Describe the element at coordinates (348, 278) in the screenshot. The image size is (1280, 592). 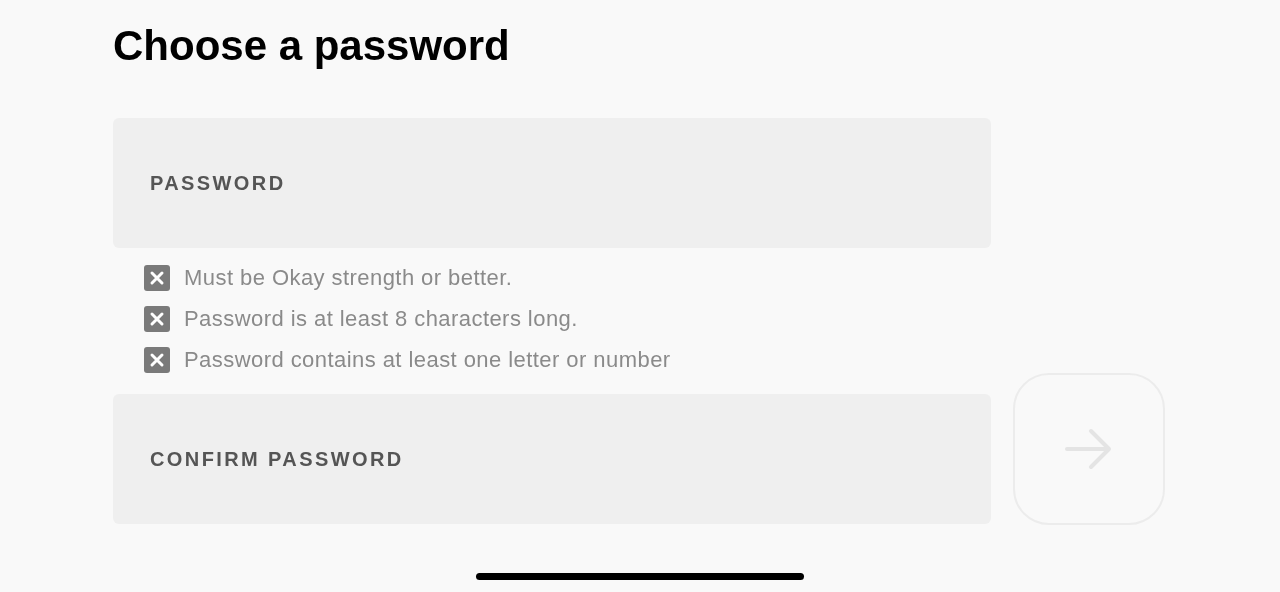
I see `requirement-text: Must be Okay strength or better.` at that location.